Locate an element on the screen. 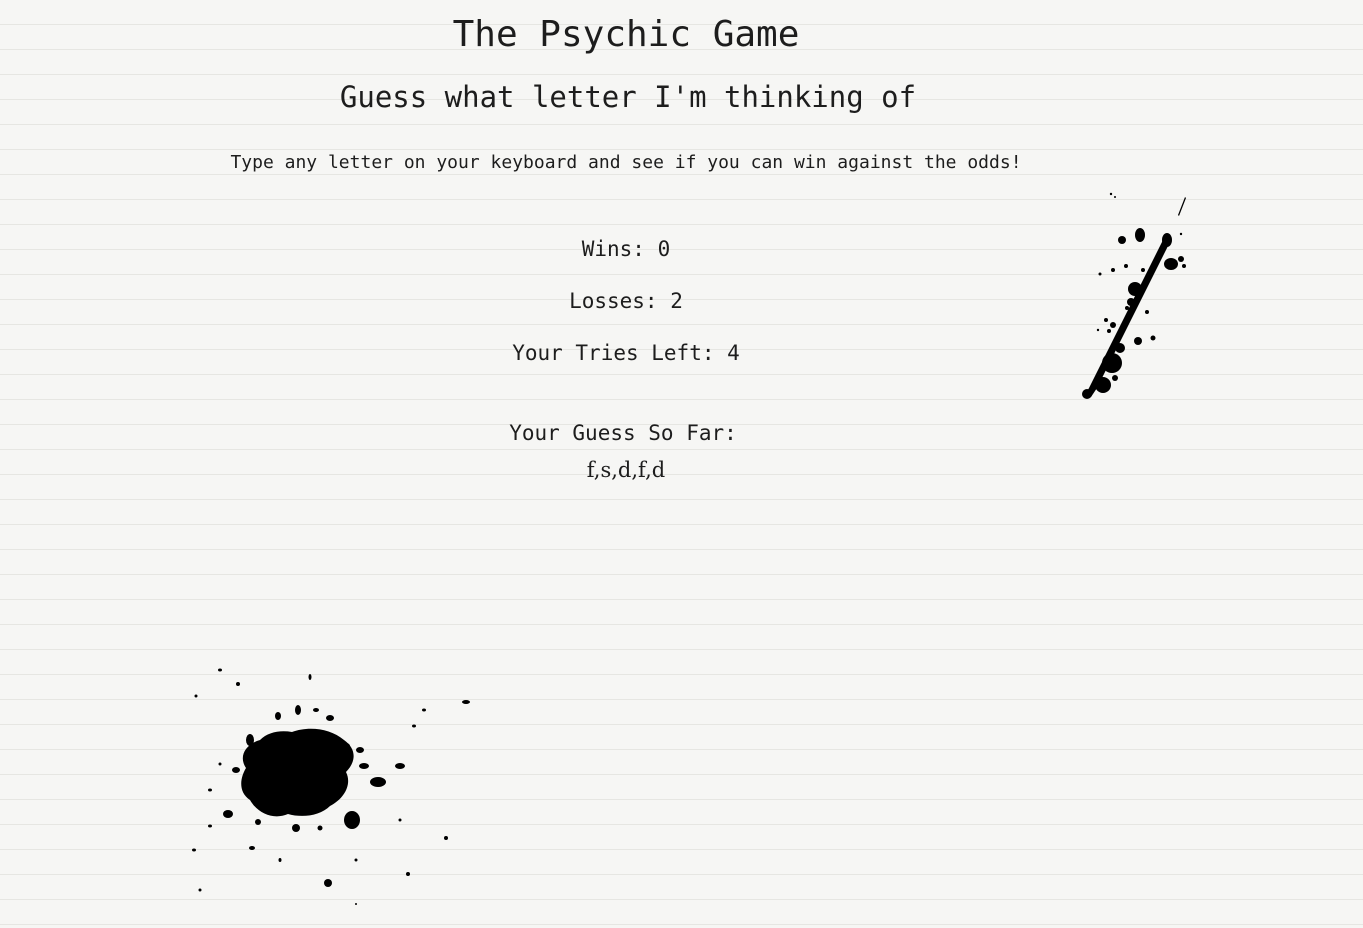 The image size is (1363, 928). tries-left-stat: Your Tries Left: 4 is located at coordinates (626, 353).